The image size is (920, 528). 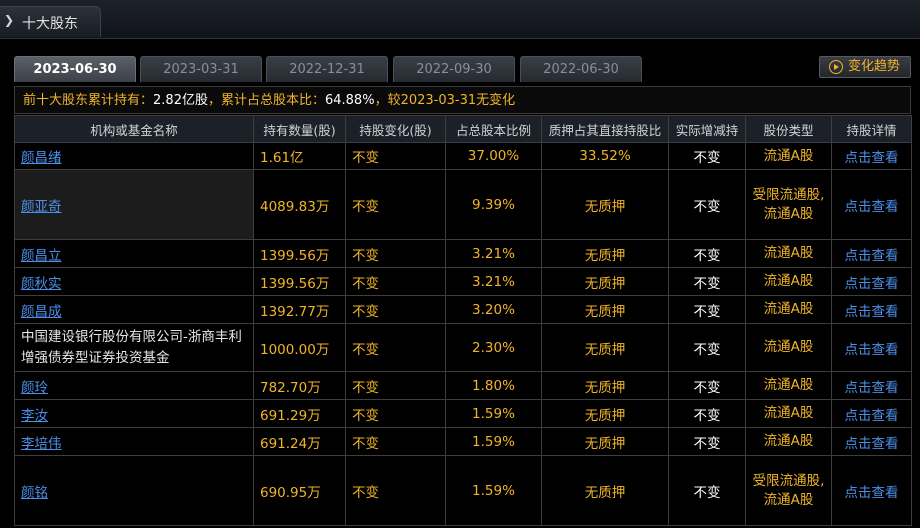 What do you see at coordinates (34, 493) in the screenshot?
I see `shareholder-name-link: 颜铭` at bounding box center [34, 493].